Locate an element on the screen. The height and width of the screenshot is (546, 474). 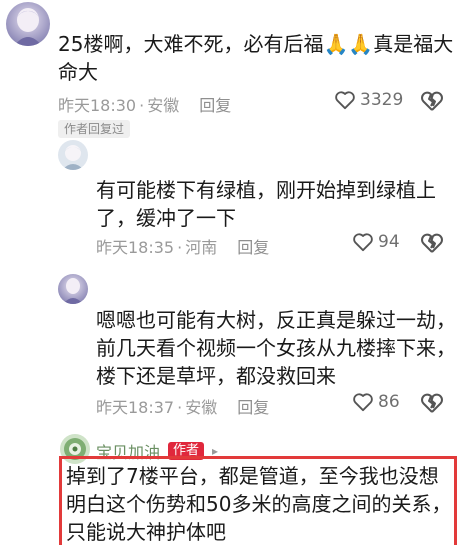
like-count: 3329 is located at coordinates (382, 100).